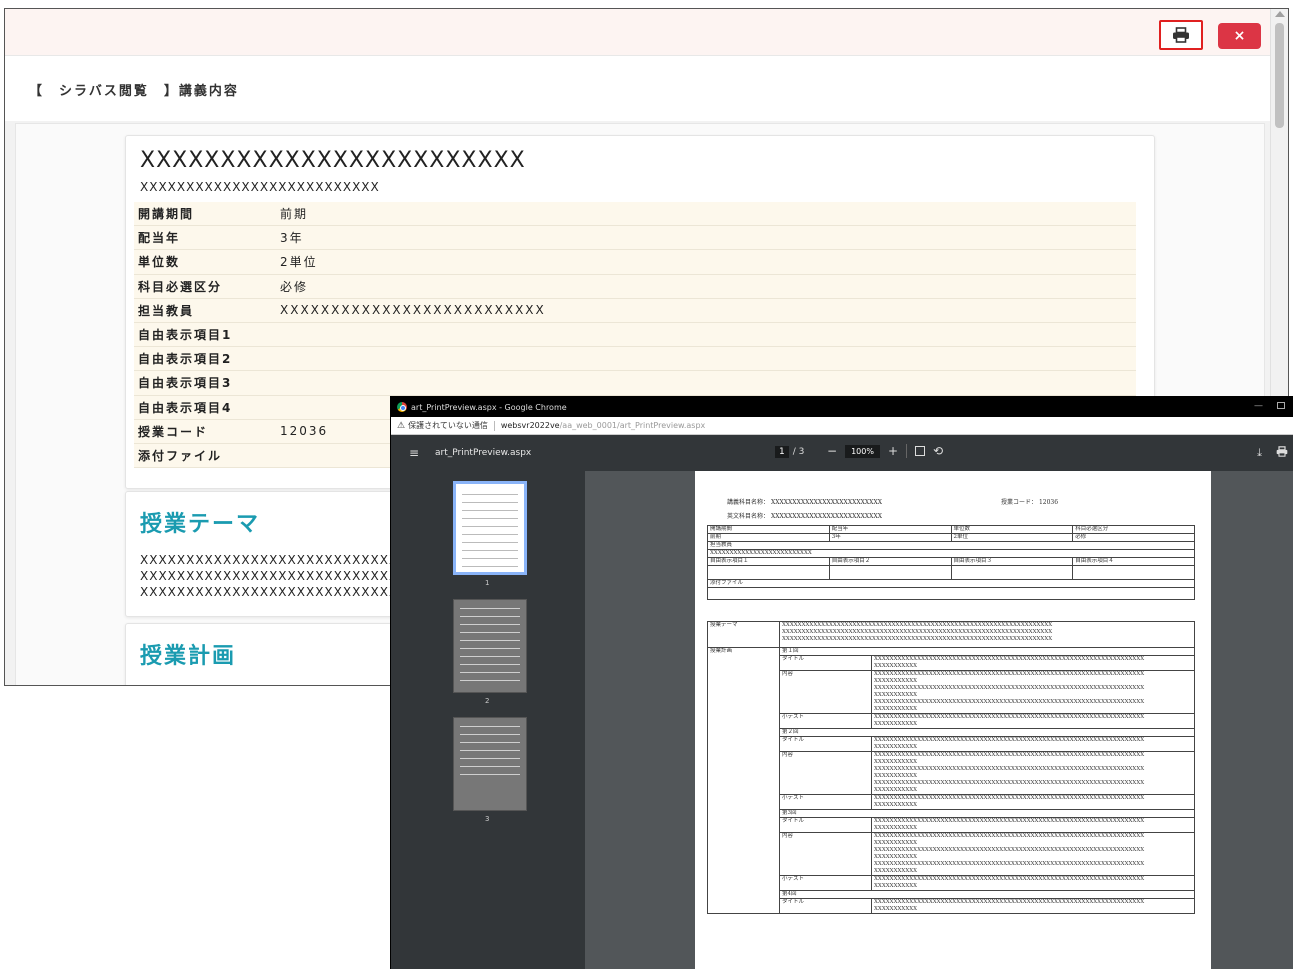 Image resolution: width=1293 pixels, height=969 pixels. What do you see at coordinates (299, 262) in the screenshot?
I see `info-value: 2単位` at bounding box center [299, 262].